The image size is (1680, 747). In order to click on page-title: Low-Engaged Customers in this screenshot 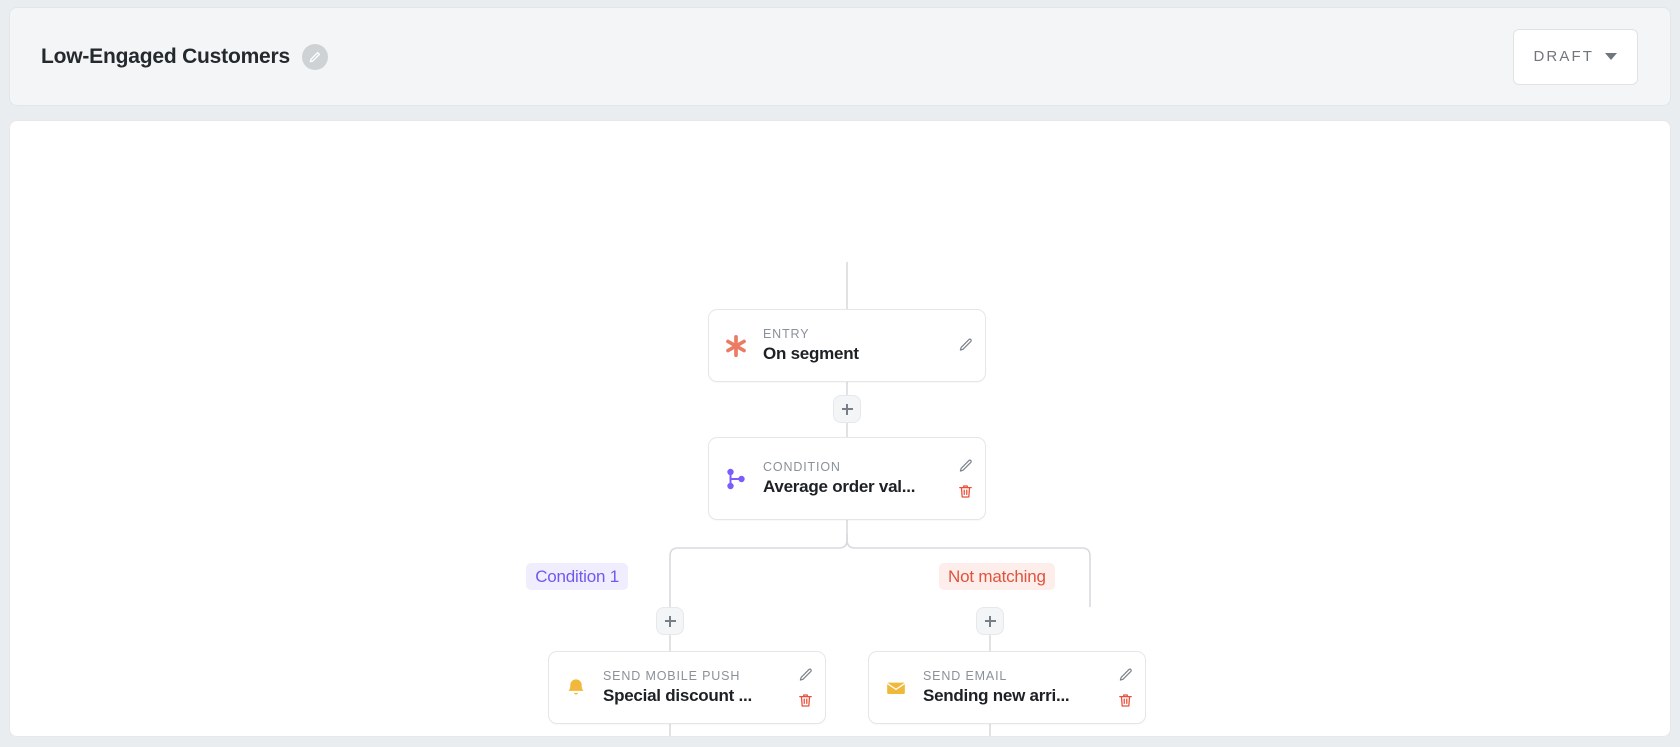, I will do `click(165, 56)`.